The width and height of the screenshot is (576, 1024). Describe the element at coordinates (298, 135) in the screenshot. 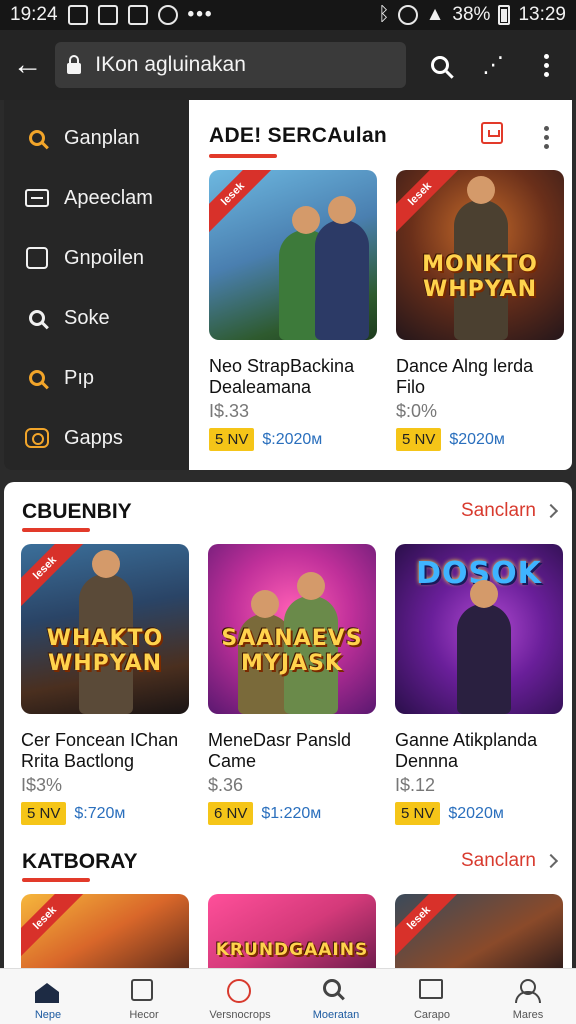

I see `section-title: ADE! SERCAulan` at that location.